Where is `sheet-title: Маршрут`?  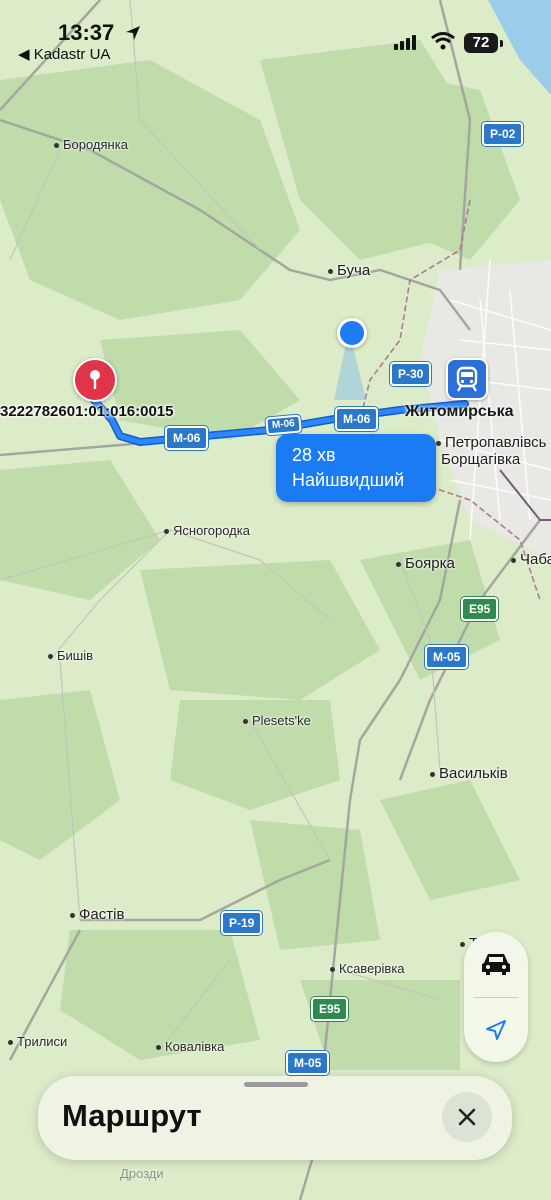 sheet-title: Маршрут is located at coordinates (132, 1115).